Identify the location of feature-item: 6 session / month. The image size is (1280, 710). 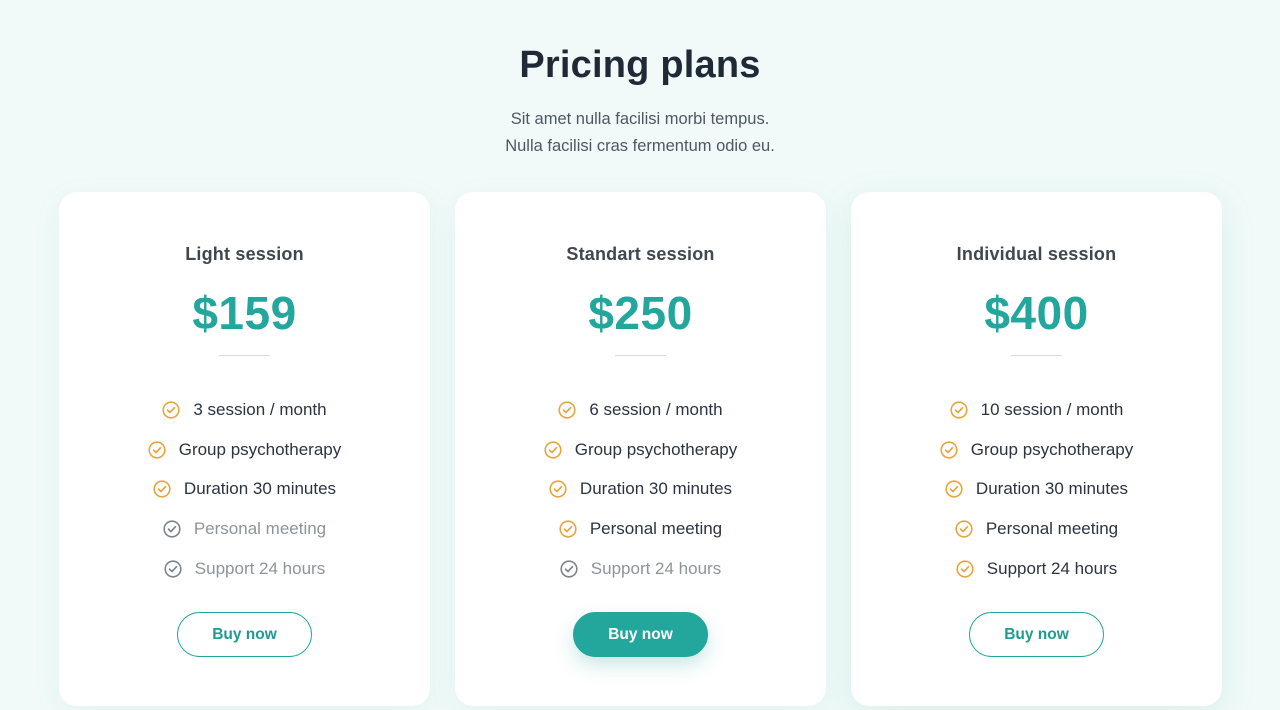
(640, 410).